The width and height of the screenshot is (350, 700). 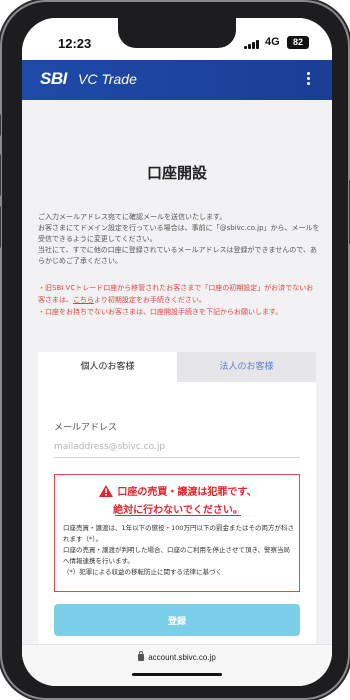 What do you see at coordinates (176, 173) in the screenshot?
I see `page-title: 口座開設` at bounding box center [176, 173].